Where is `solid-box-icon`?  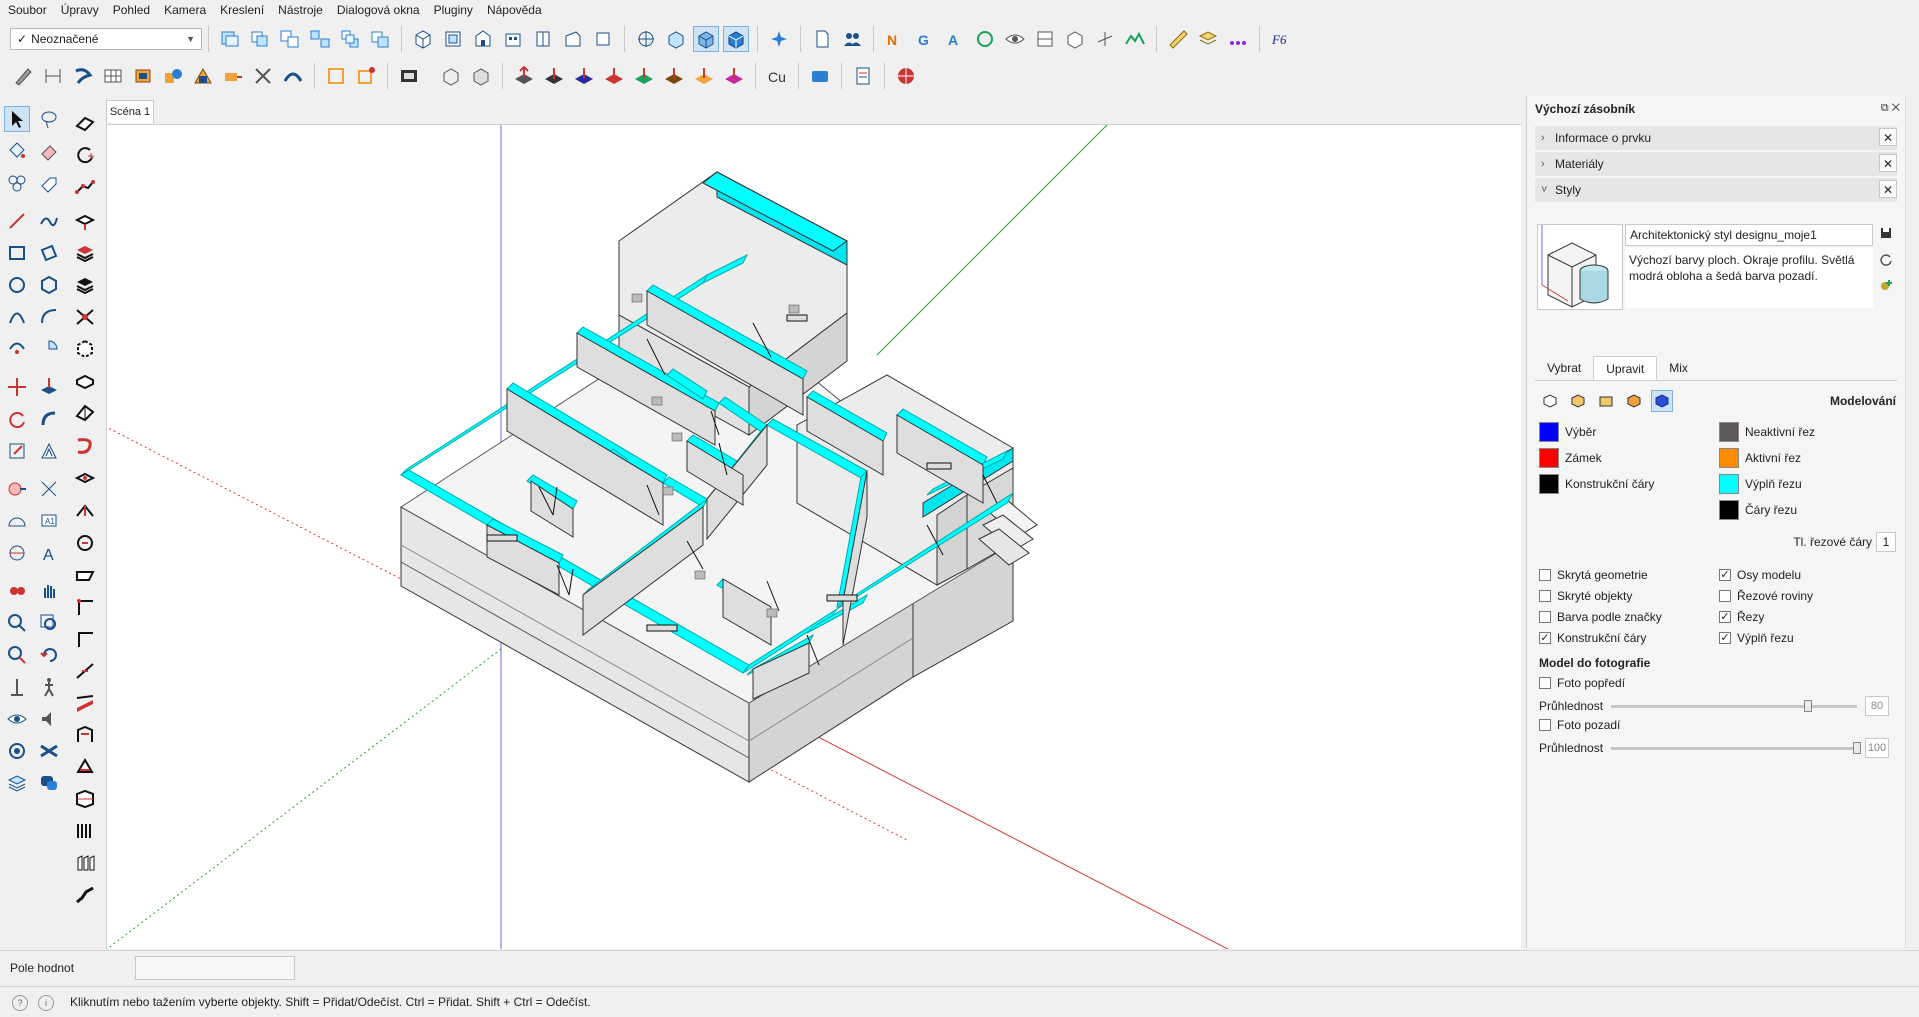
solid-box-icon is located at coordinates (451, 76).